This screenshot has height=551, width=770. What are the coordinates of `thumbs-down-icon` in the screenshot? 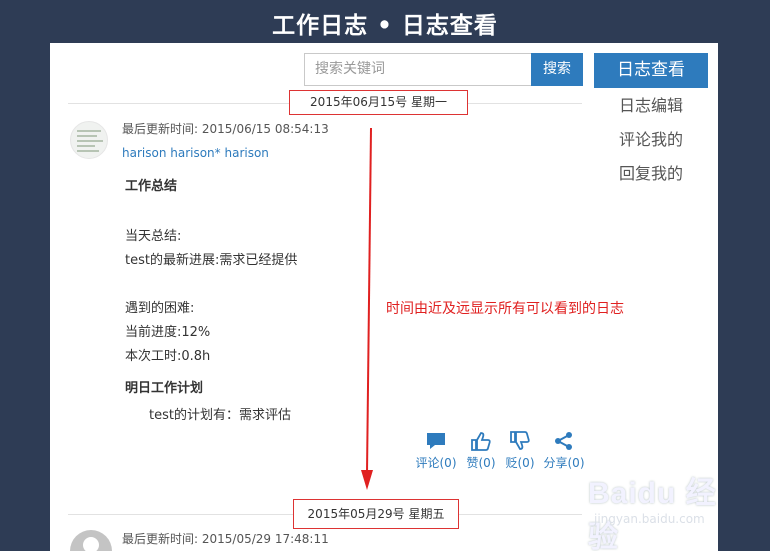 It's located at (520, 440).